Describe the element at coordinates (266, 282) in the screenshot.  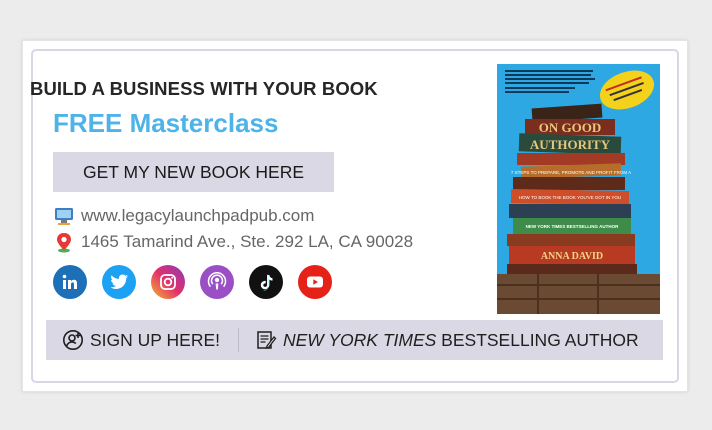
I see `tiktok-icon` at that location.